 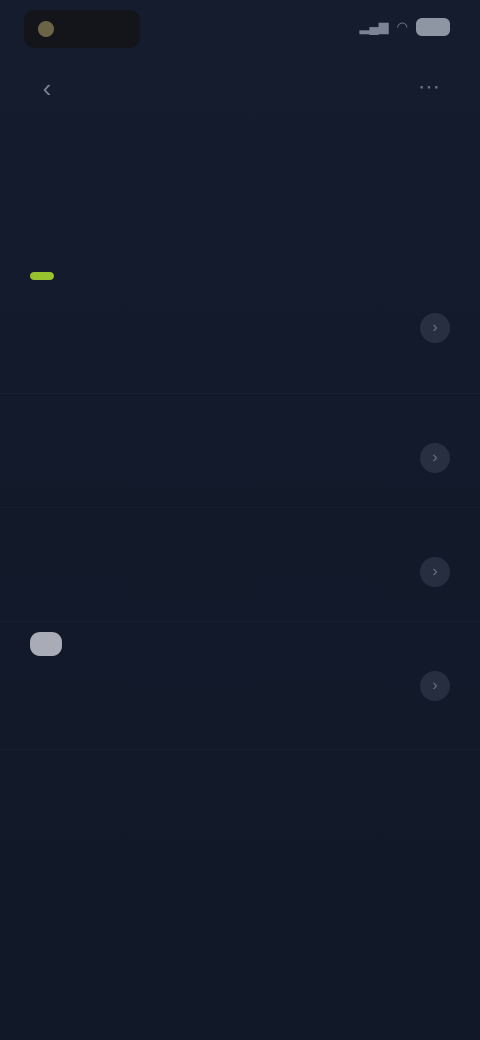 What do you see at coordinates (240, 30) in the screenshot?
I see `status-bar: ▂▄▆ ◠` at bounding box center [240, 30].